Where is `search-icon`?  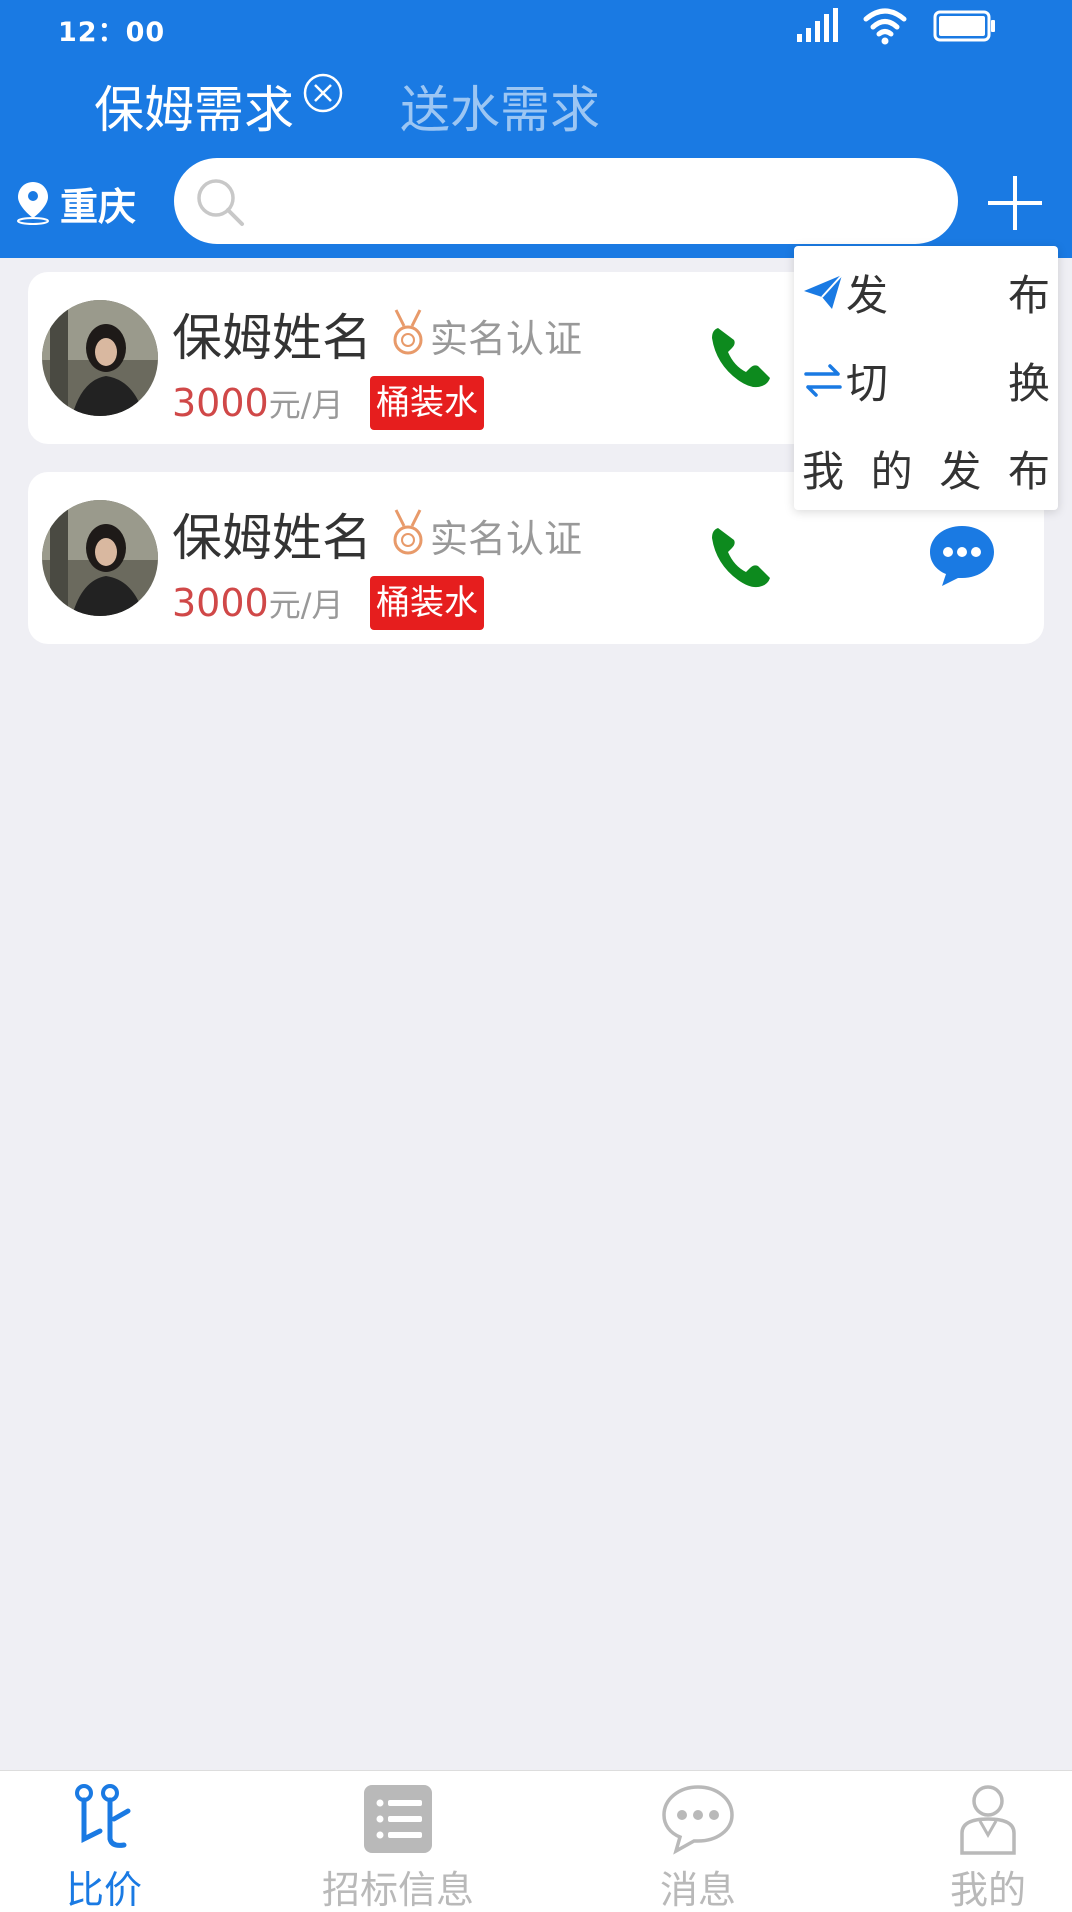 search-icon is located at coordinates (220, 202).